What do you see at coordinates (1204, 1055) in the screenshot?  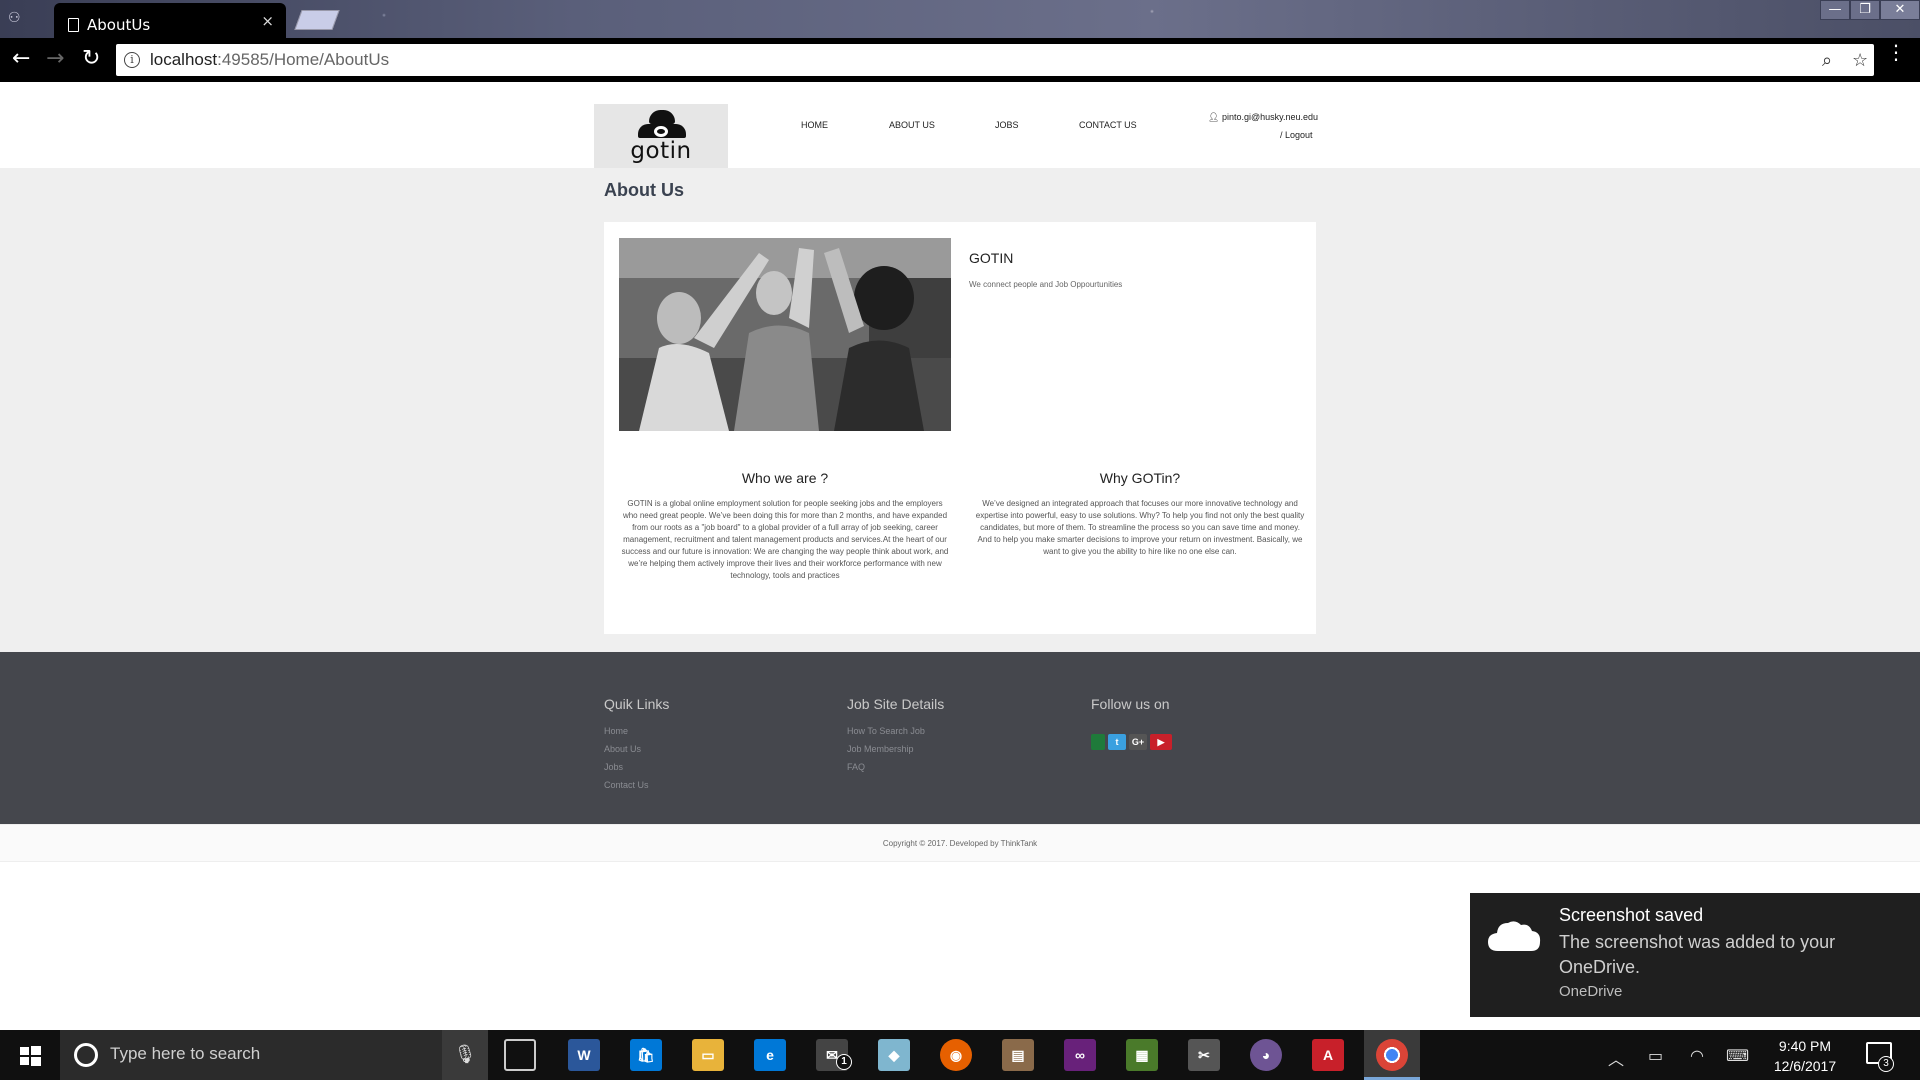 I see `tools-icon: ✂` at bounding box center [1204, 1055].